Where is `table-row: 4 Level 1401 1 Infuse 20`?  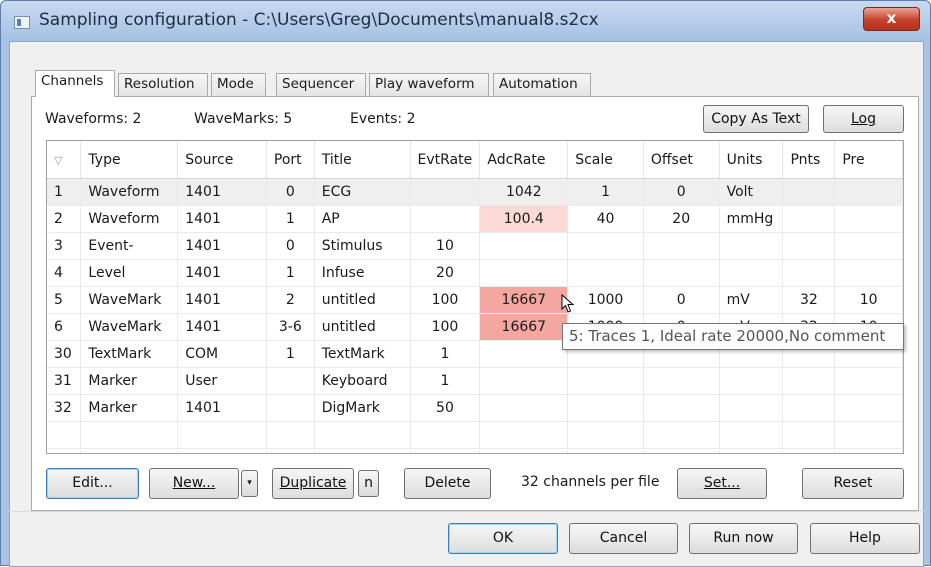 table-row: 4 Level 1401 1 Infuse 20 is located at coordinates (475, 273).